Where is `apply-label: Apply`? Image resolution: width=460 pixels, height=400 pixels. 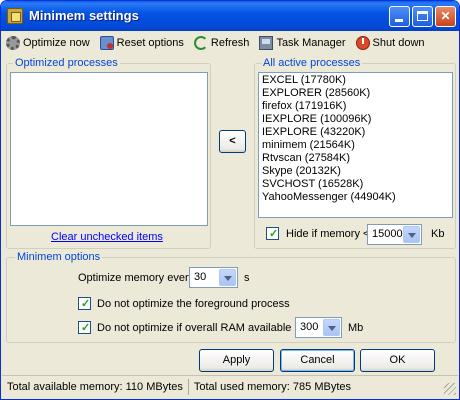 apply-label: Apply is located at coordinates (236, 360).